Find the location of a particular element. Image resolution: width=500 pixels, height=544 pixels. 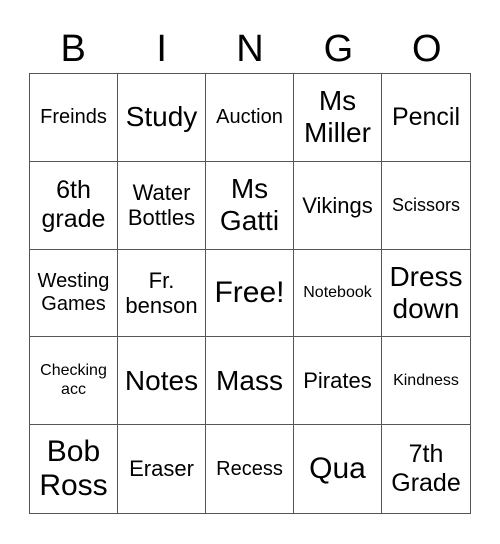

header-letter-o: O is located at coordinates (427, 49).